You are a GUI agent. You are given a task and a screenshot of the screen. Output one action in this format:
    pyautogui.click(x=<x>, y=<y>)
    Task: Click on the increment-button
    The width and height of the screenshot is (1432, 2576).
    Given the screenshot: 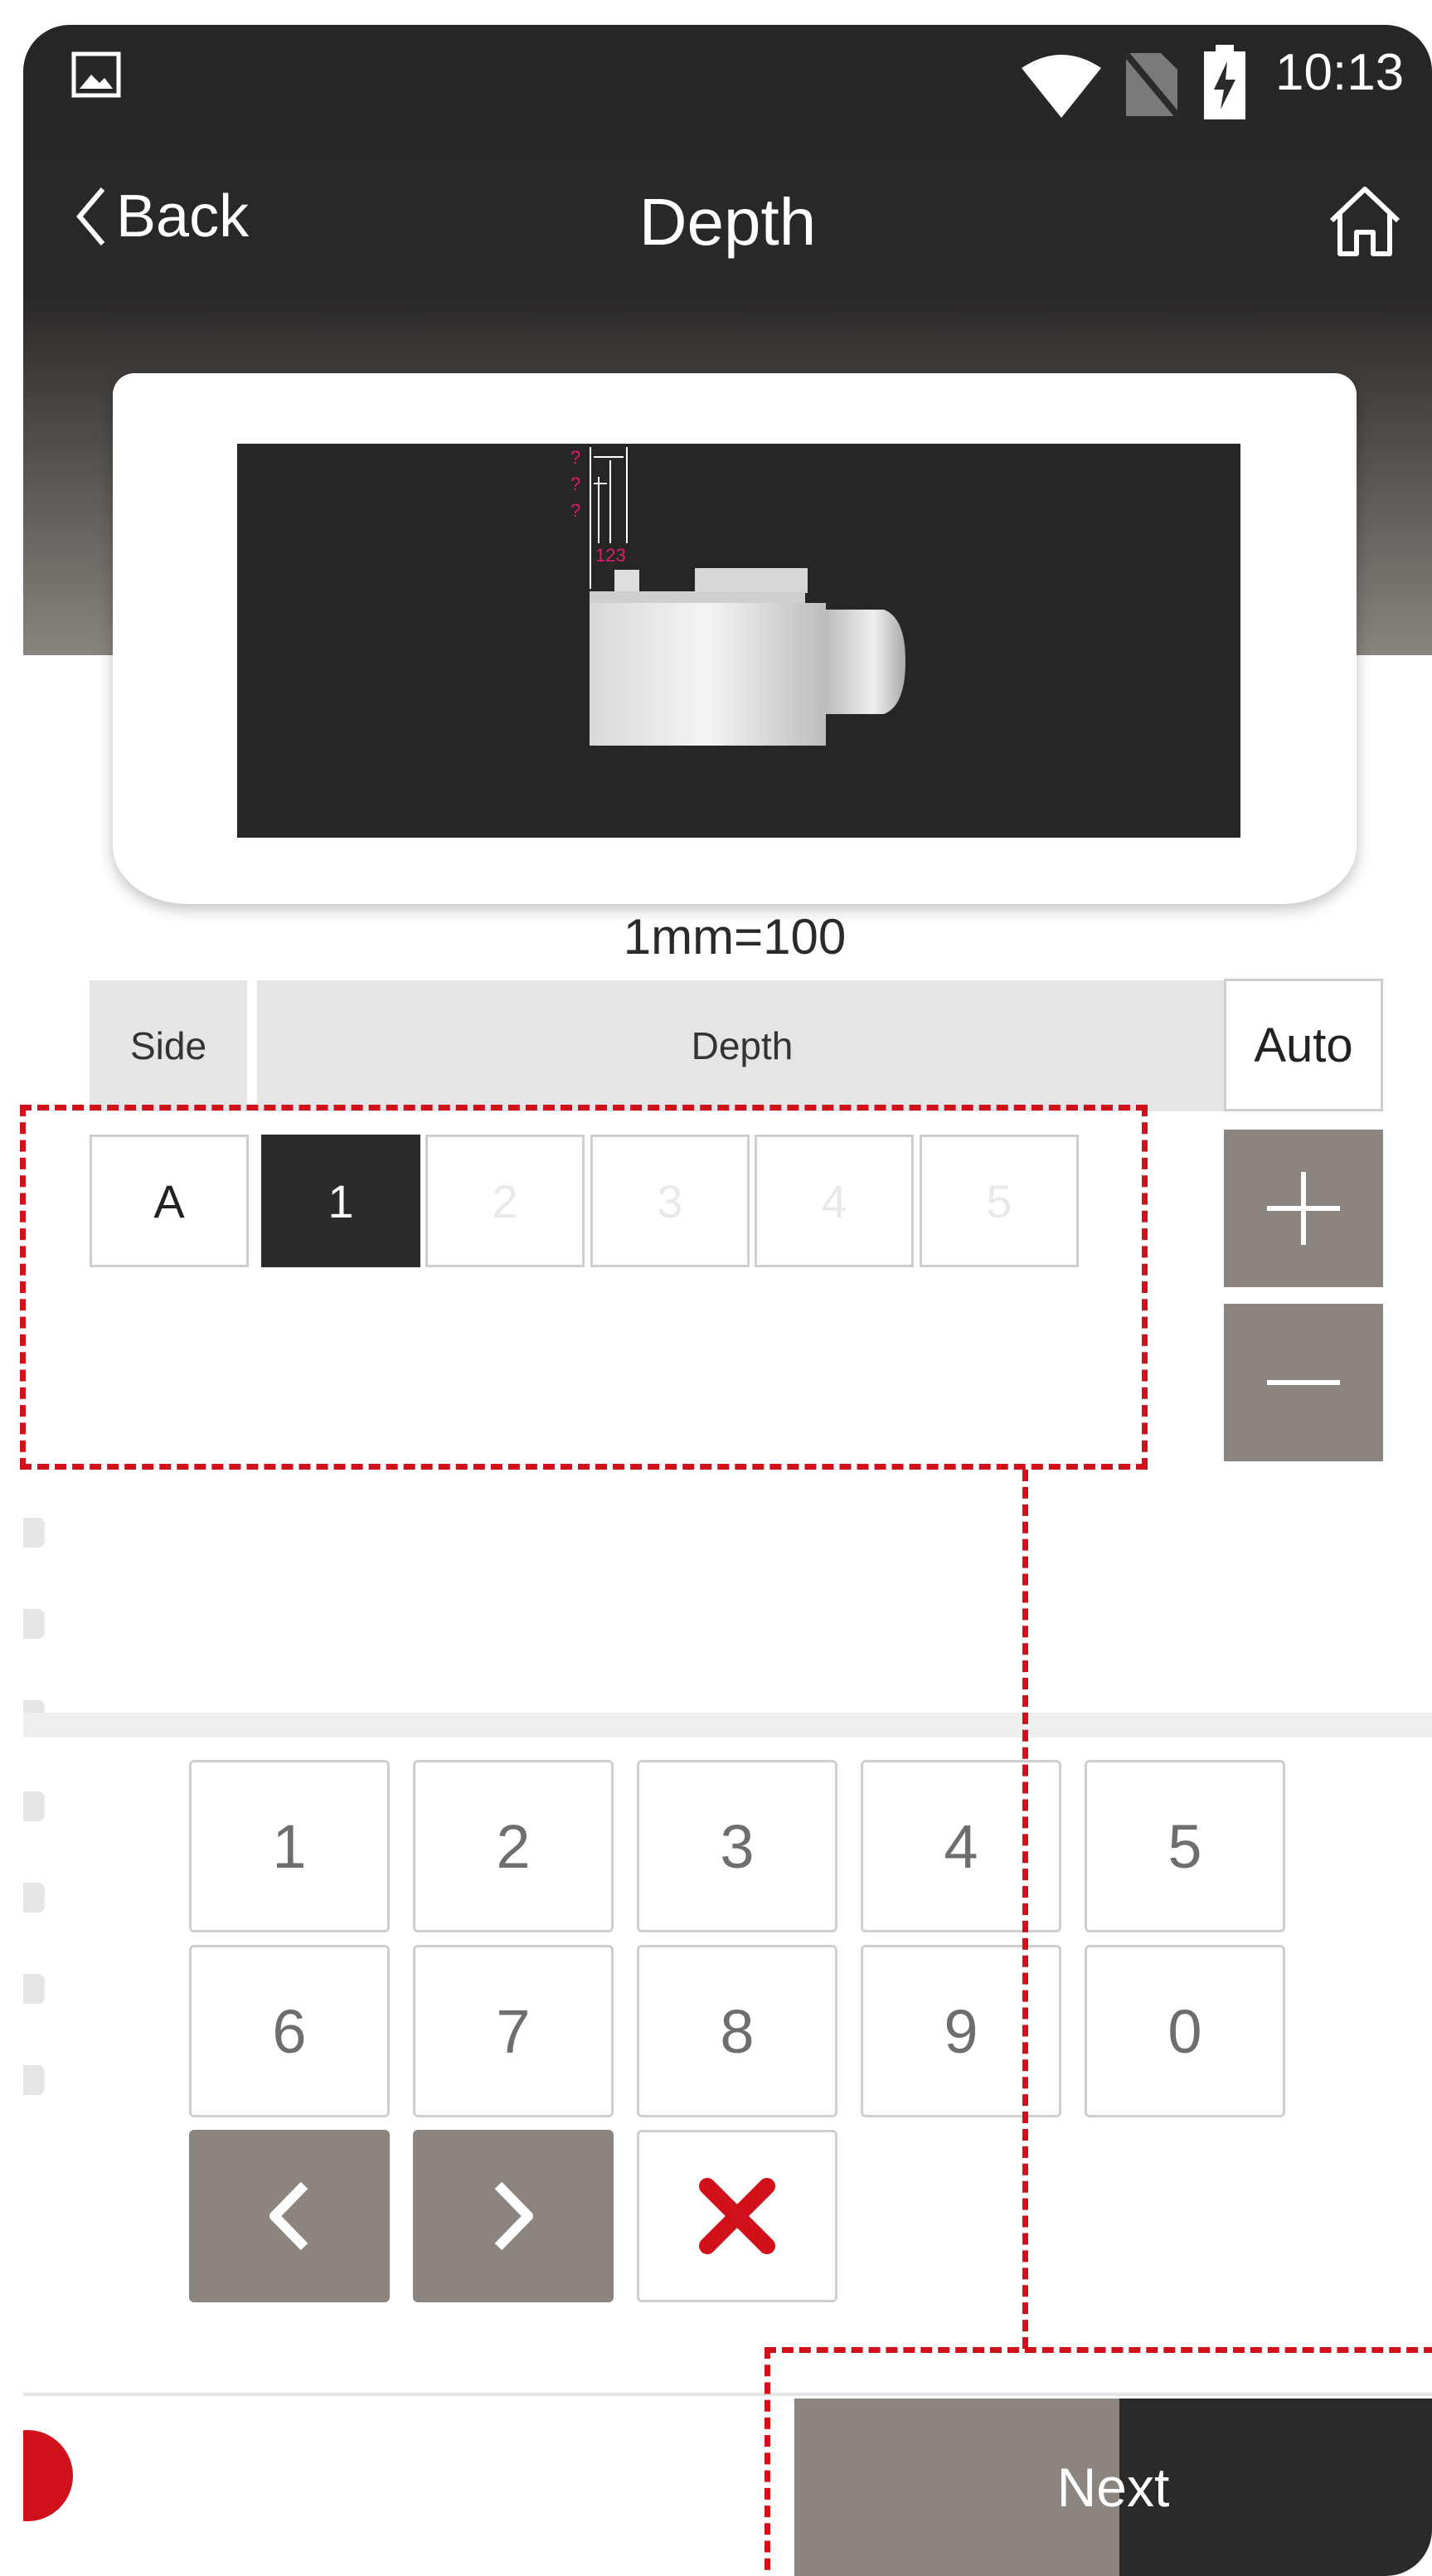 What is the action you would take?
    pyautogui.click(x=1303, y=1209)
    